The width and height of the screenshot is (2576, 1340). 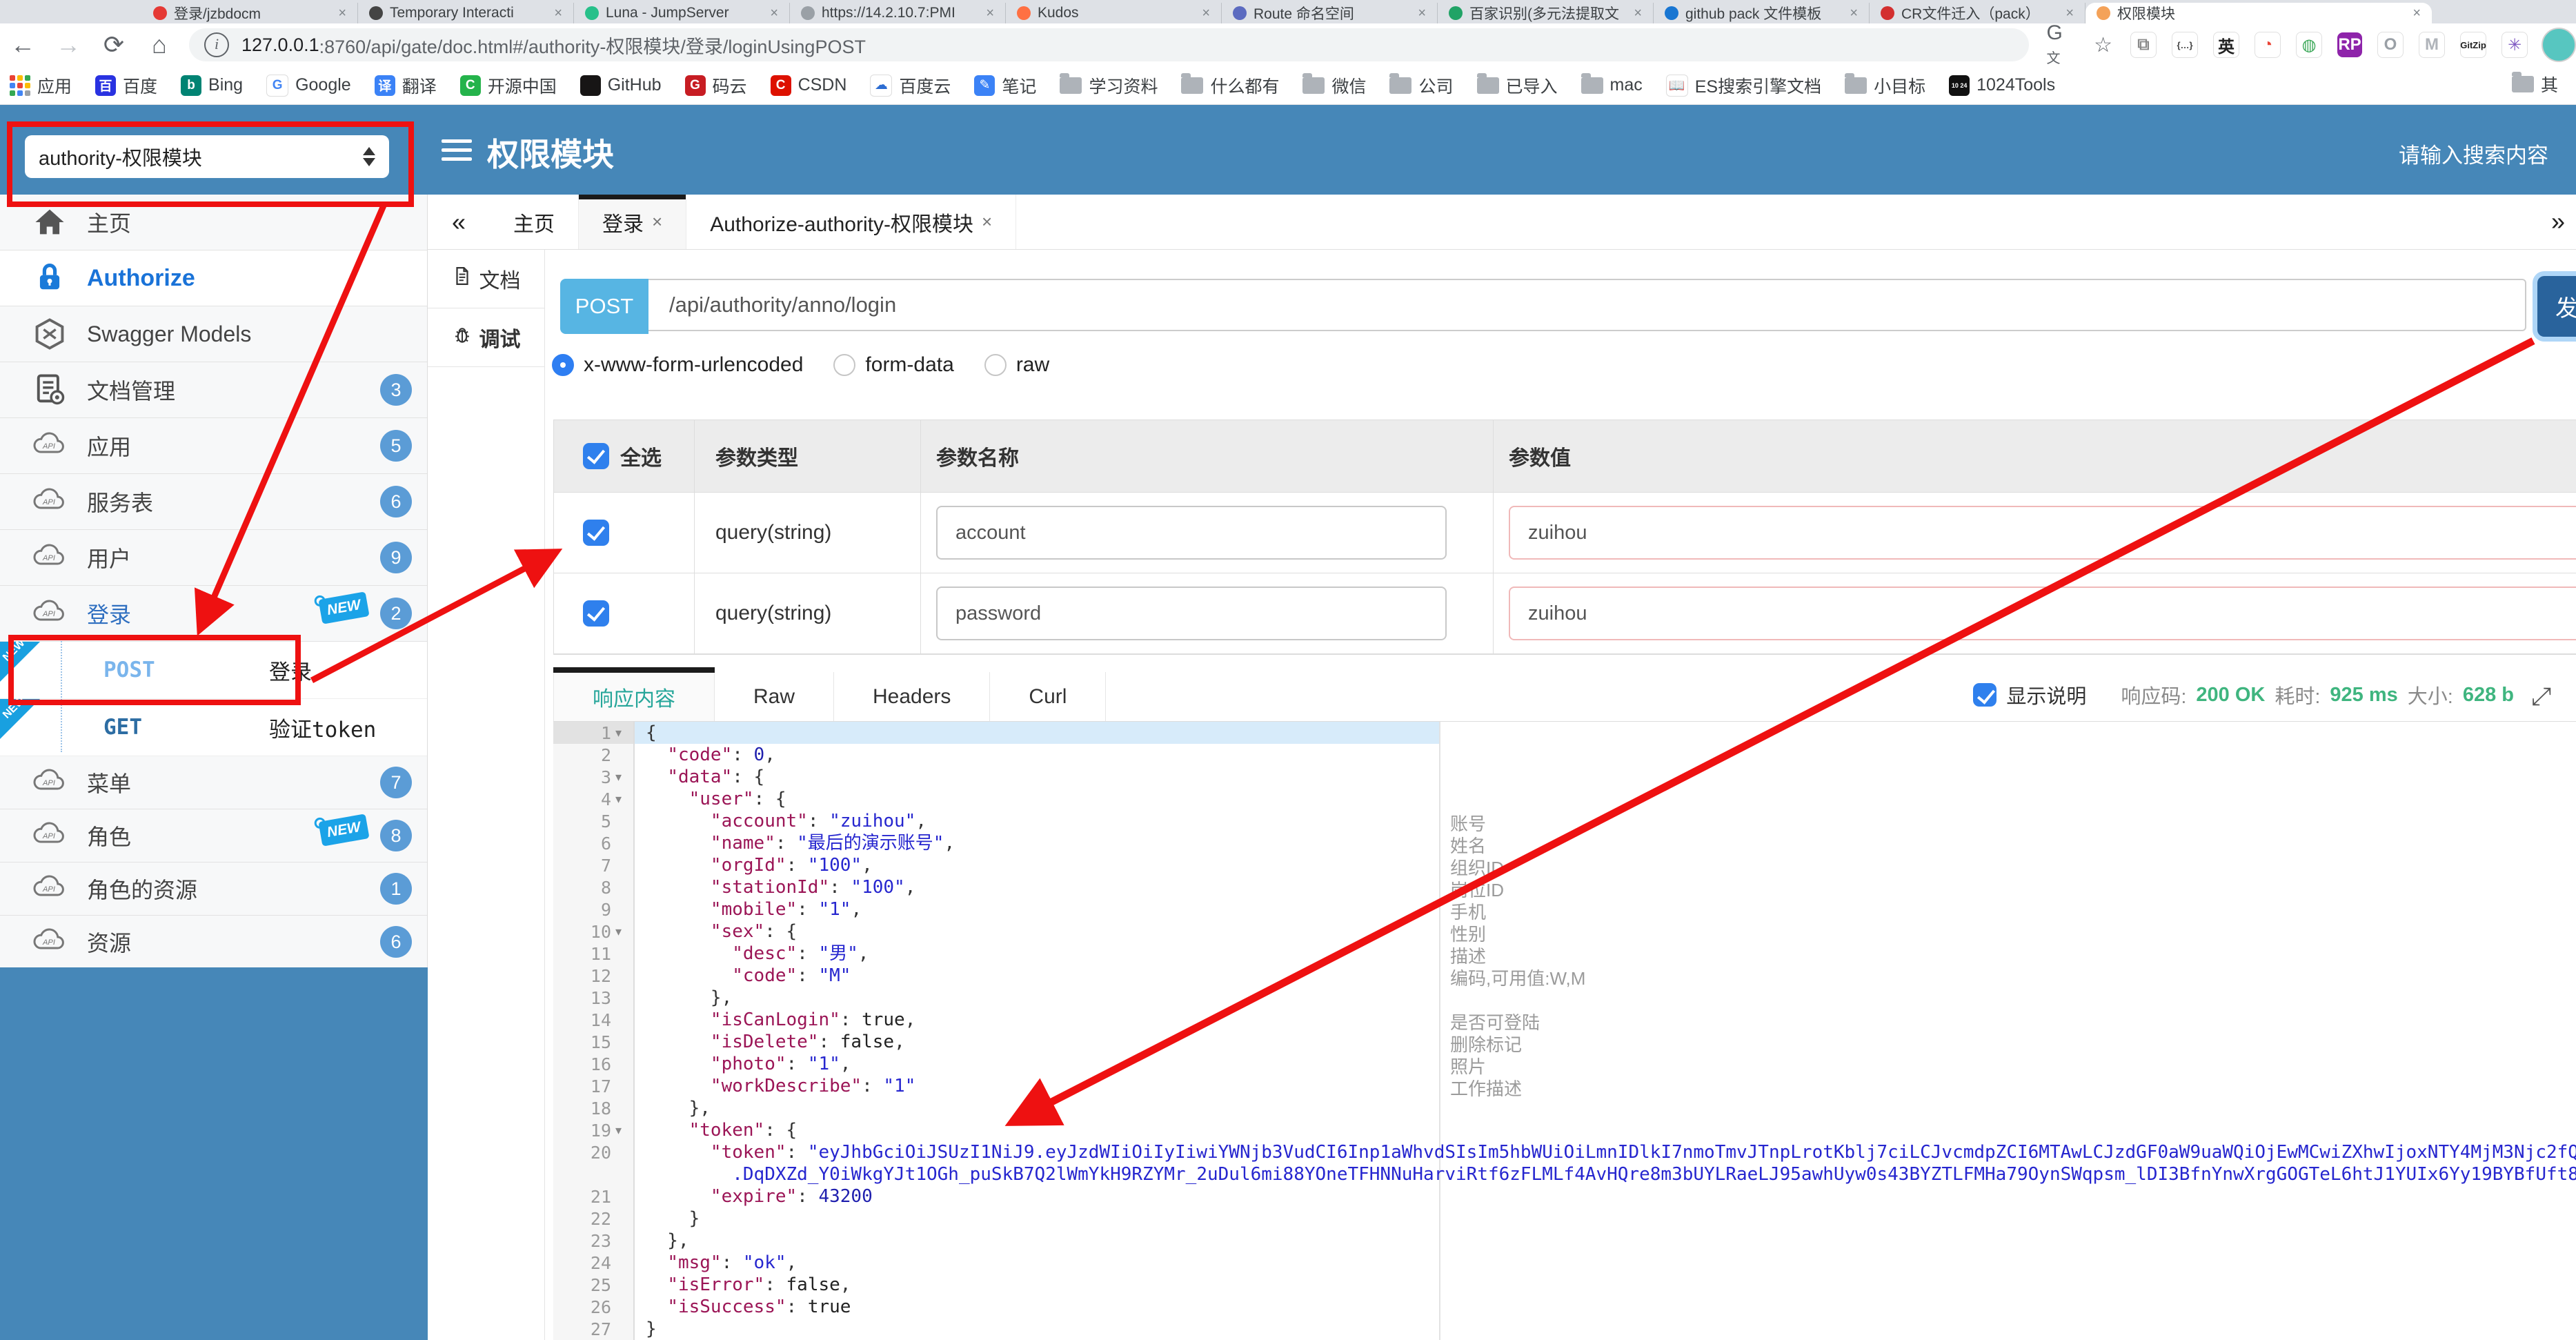 What do you see at coordinates (2534, 84) in the screenshot?
I see `bookmarks-overflow-folder: 其` at bounding box center [2534, 84].